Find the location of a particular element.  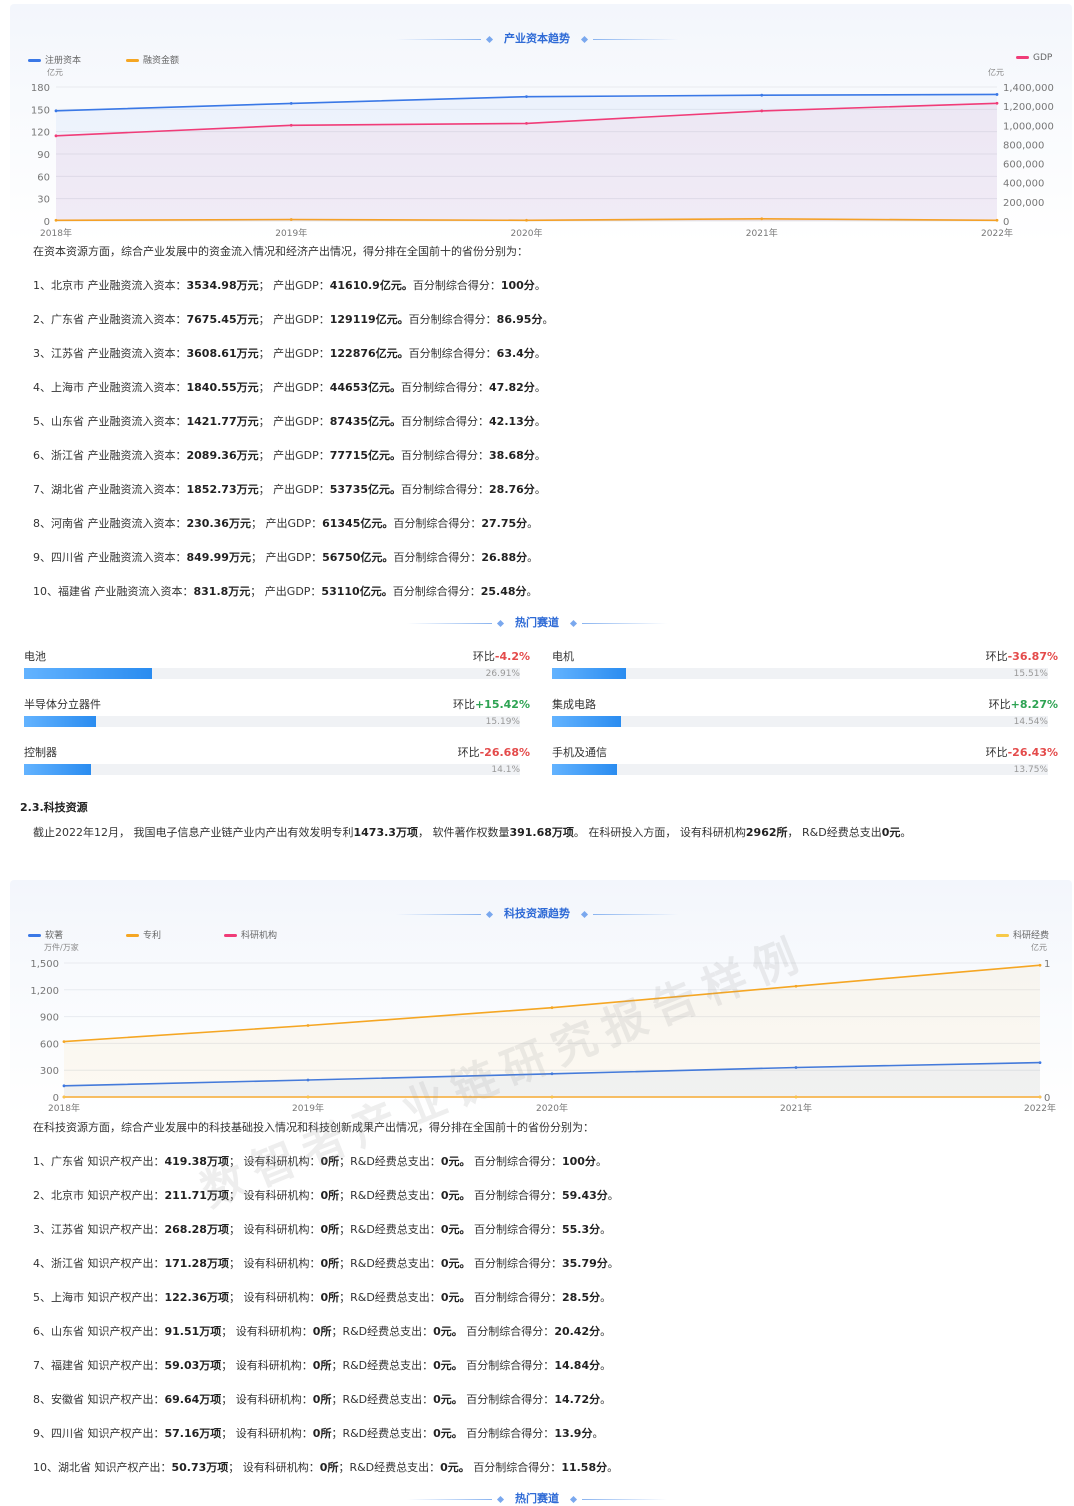

bottom-title-text: 热门赛道 is located at coordinates (537, 1498).